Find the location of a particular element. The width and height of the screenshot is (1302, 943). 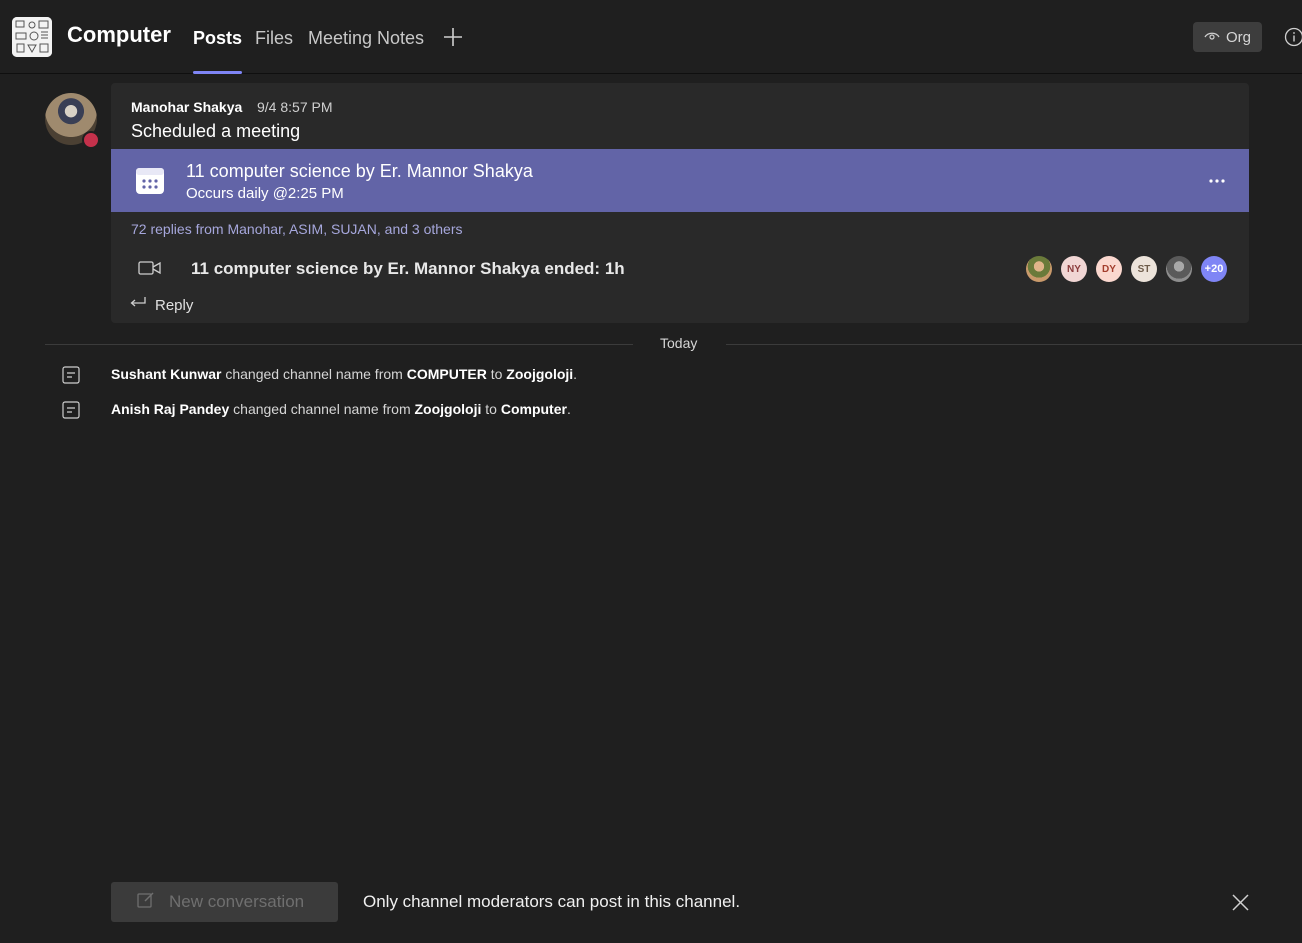

date-divider-label: Today is located at coordinates (679, 343).